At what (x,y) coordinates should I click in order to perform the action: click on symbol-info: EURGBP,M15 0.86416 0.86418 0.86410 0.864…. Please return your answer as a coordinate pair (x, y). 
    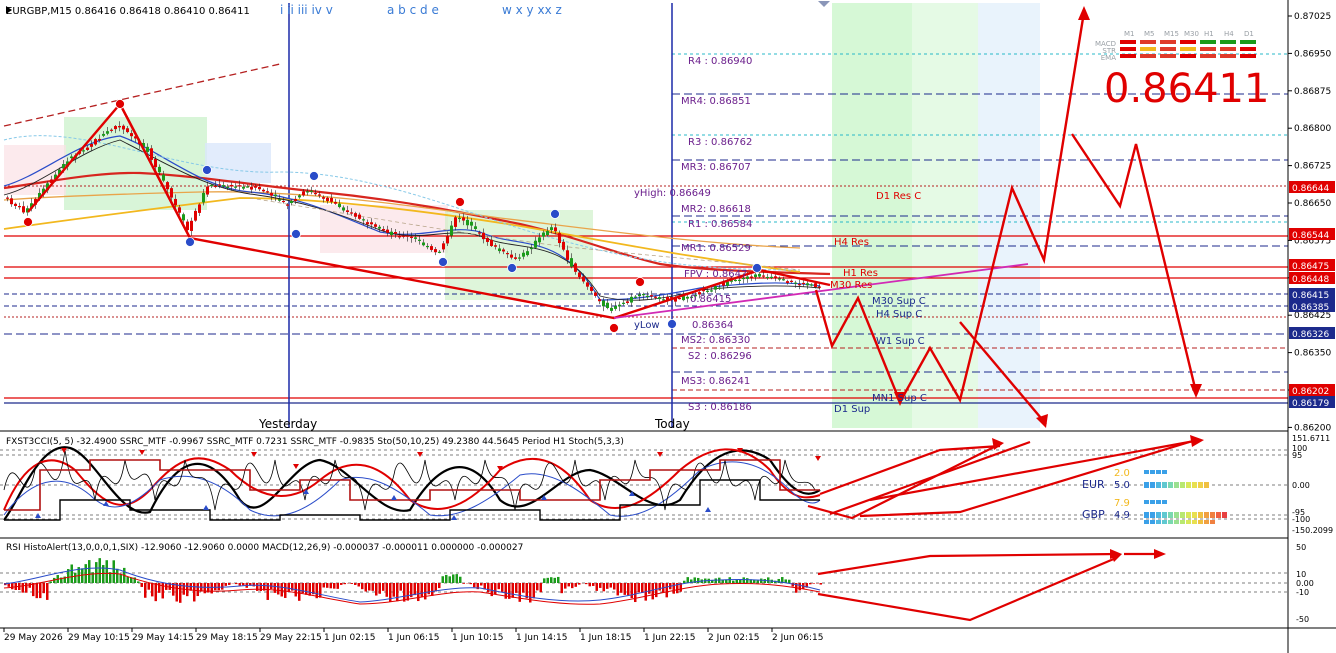
    Looking at the image, I should click on (128, 11).